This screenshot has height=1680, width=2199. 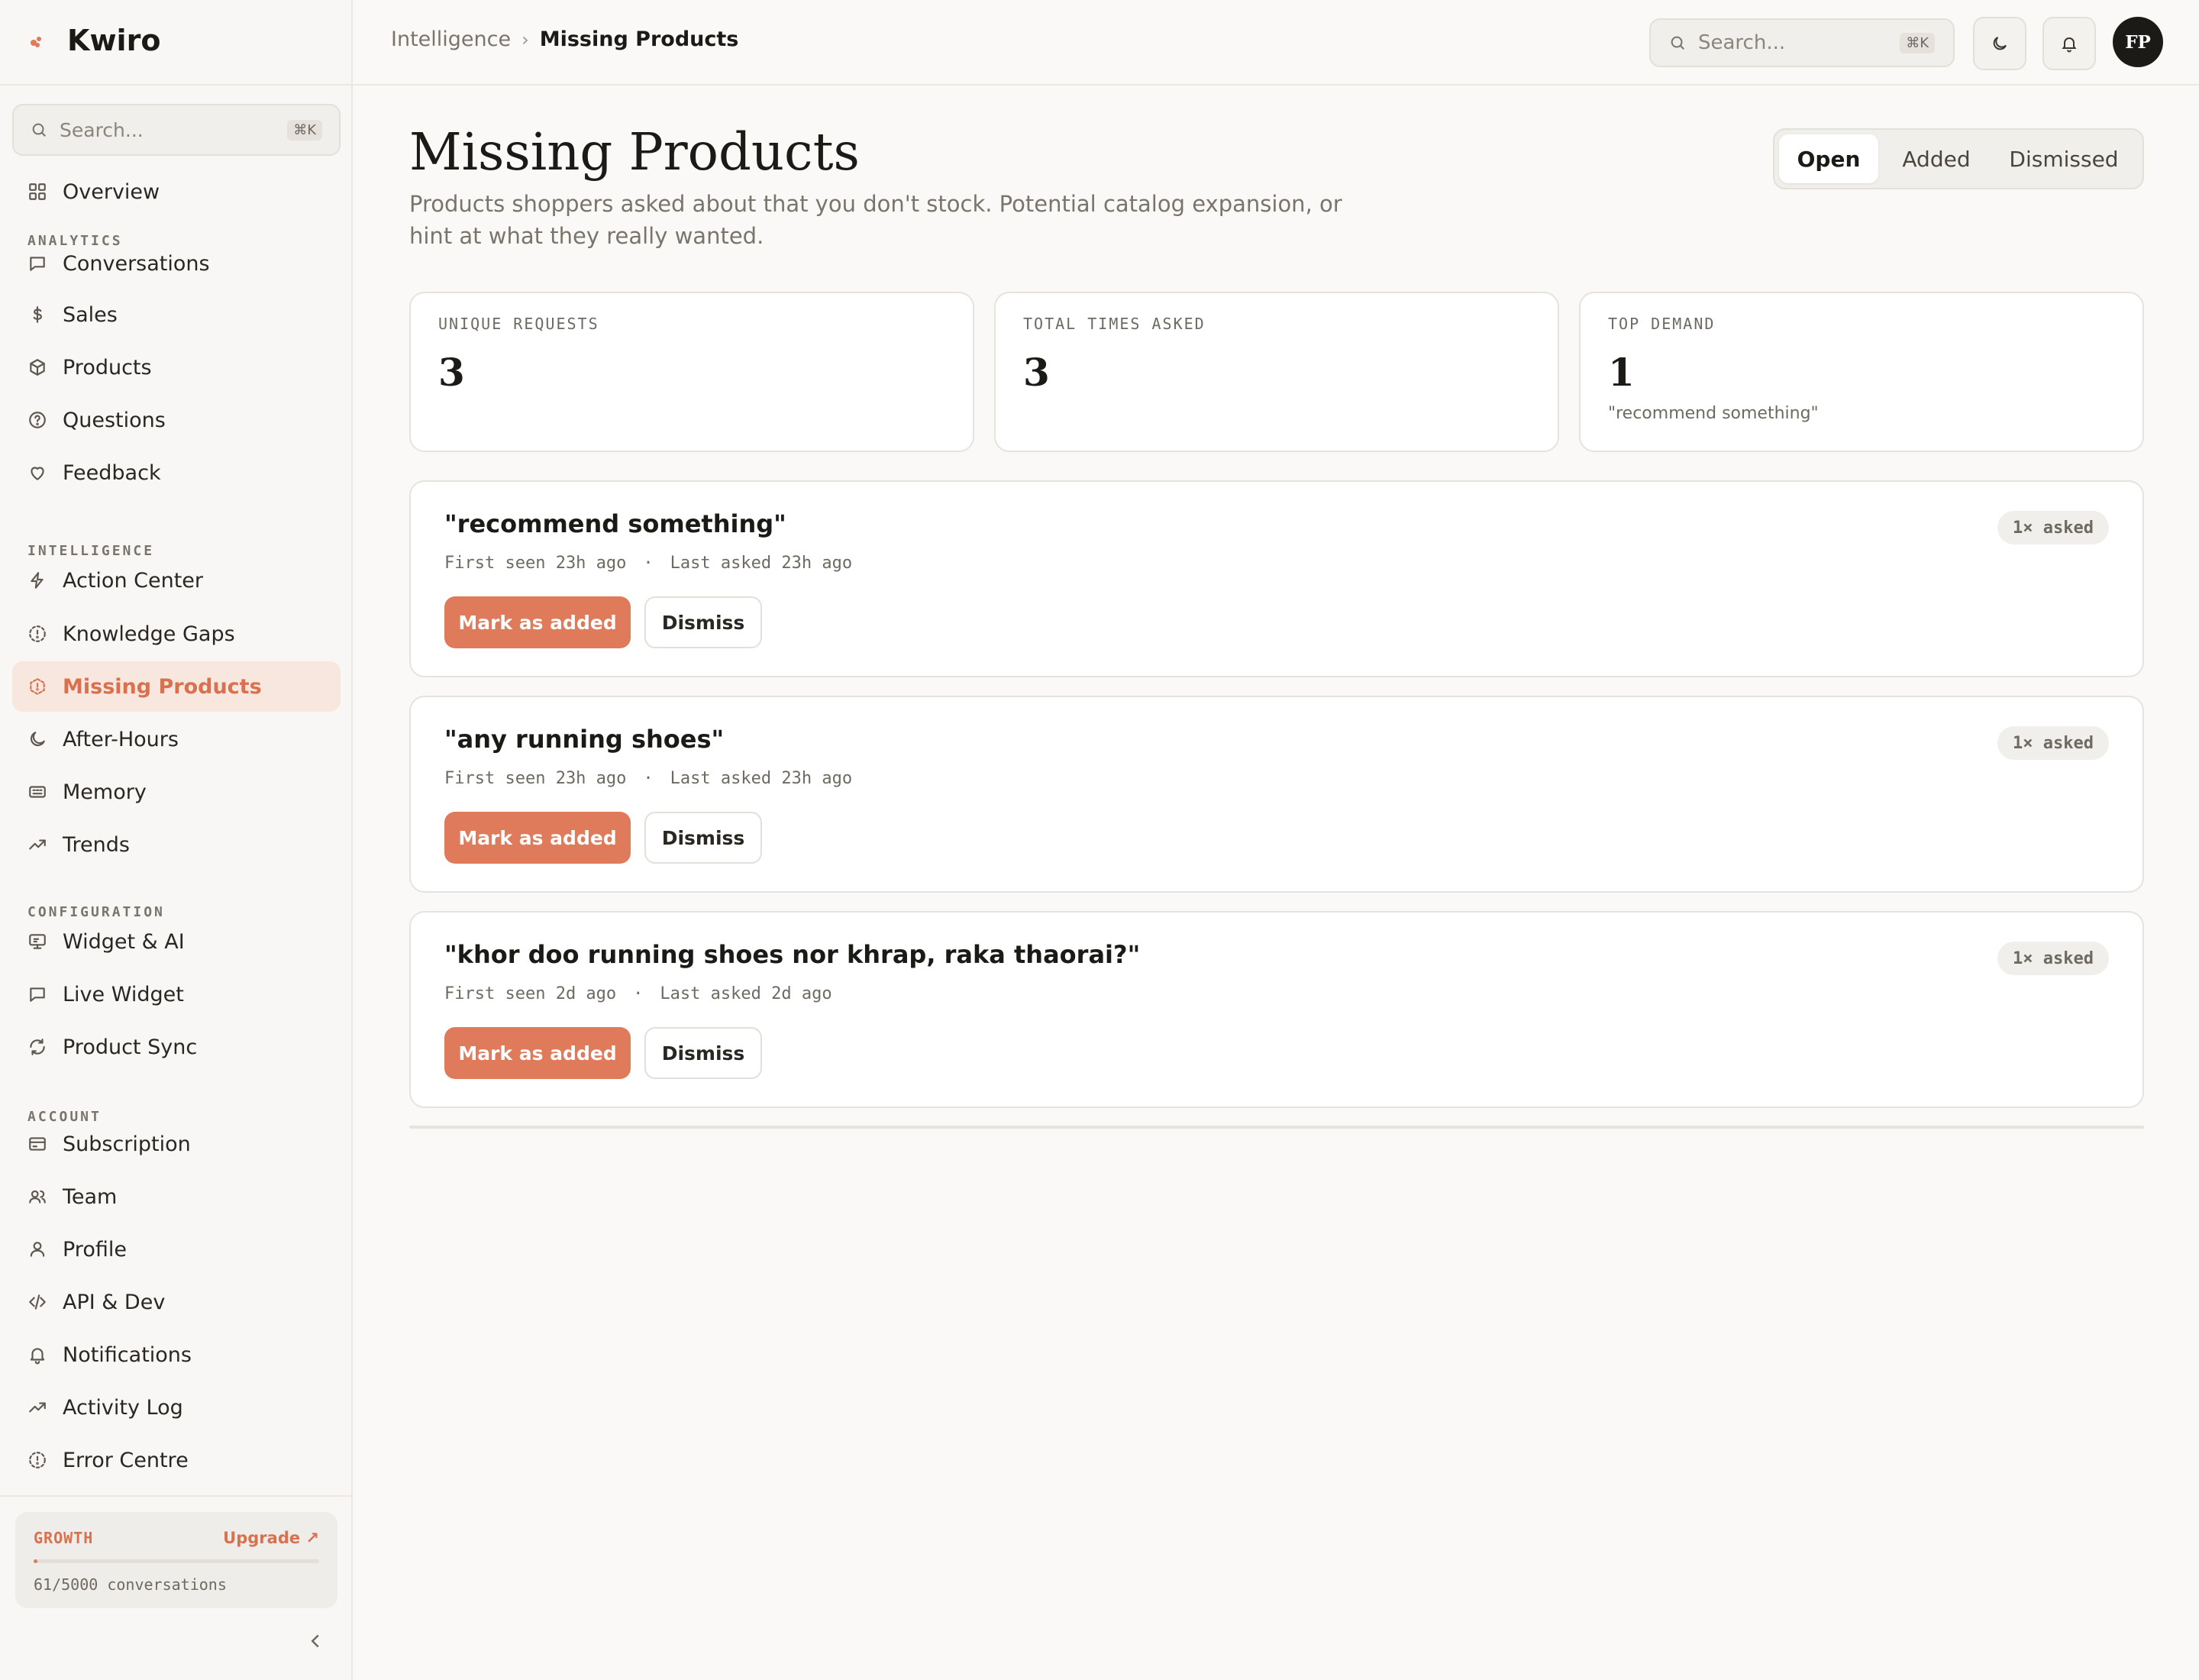 What do you see at coordinates (1999, 43) in the screenshot?
I see `theme-toggle-button` at bounding box center [1999, 43].